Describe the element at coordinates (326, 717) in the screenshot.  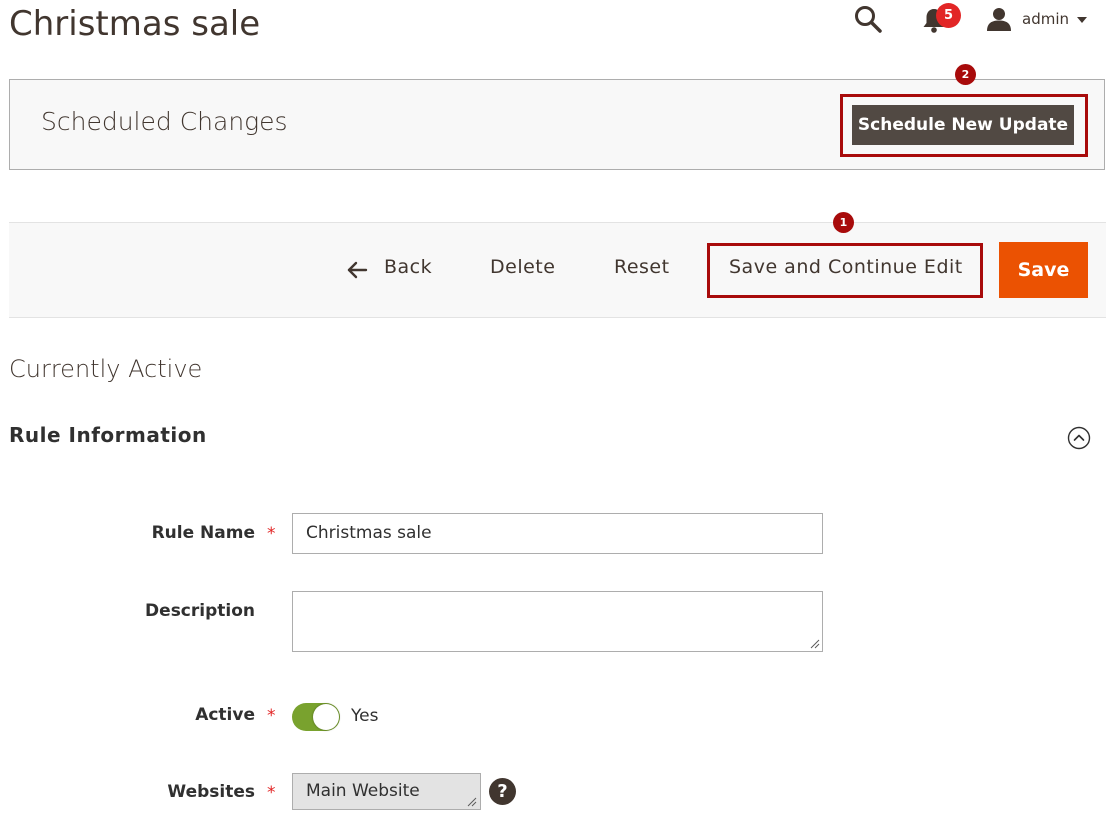
I see `toggle-knob` at that location.